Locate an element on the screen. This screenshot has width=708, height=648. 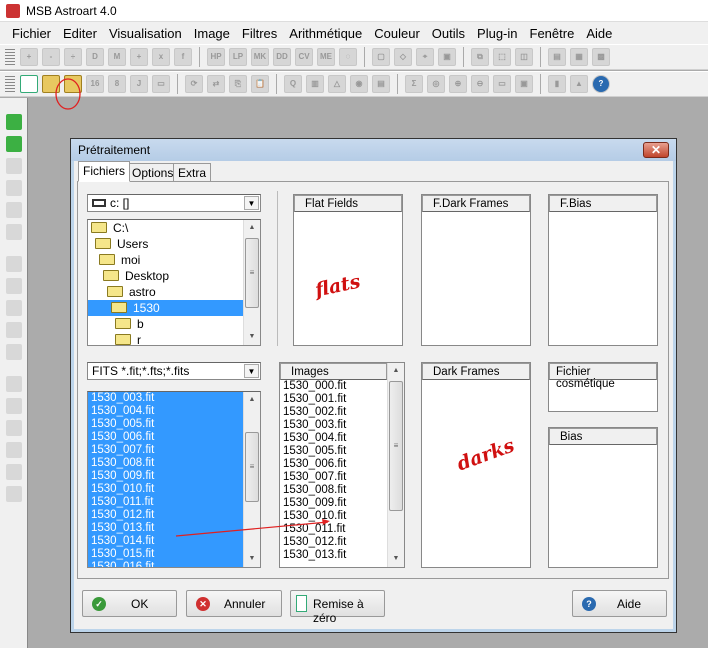
tree-item: r is located at coordinates (166, 338).